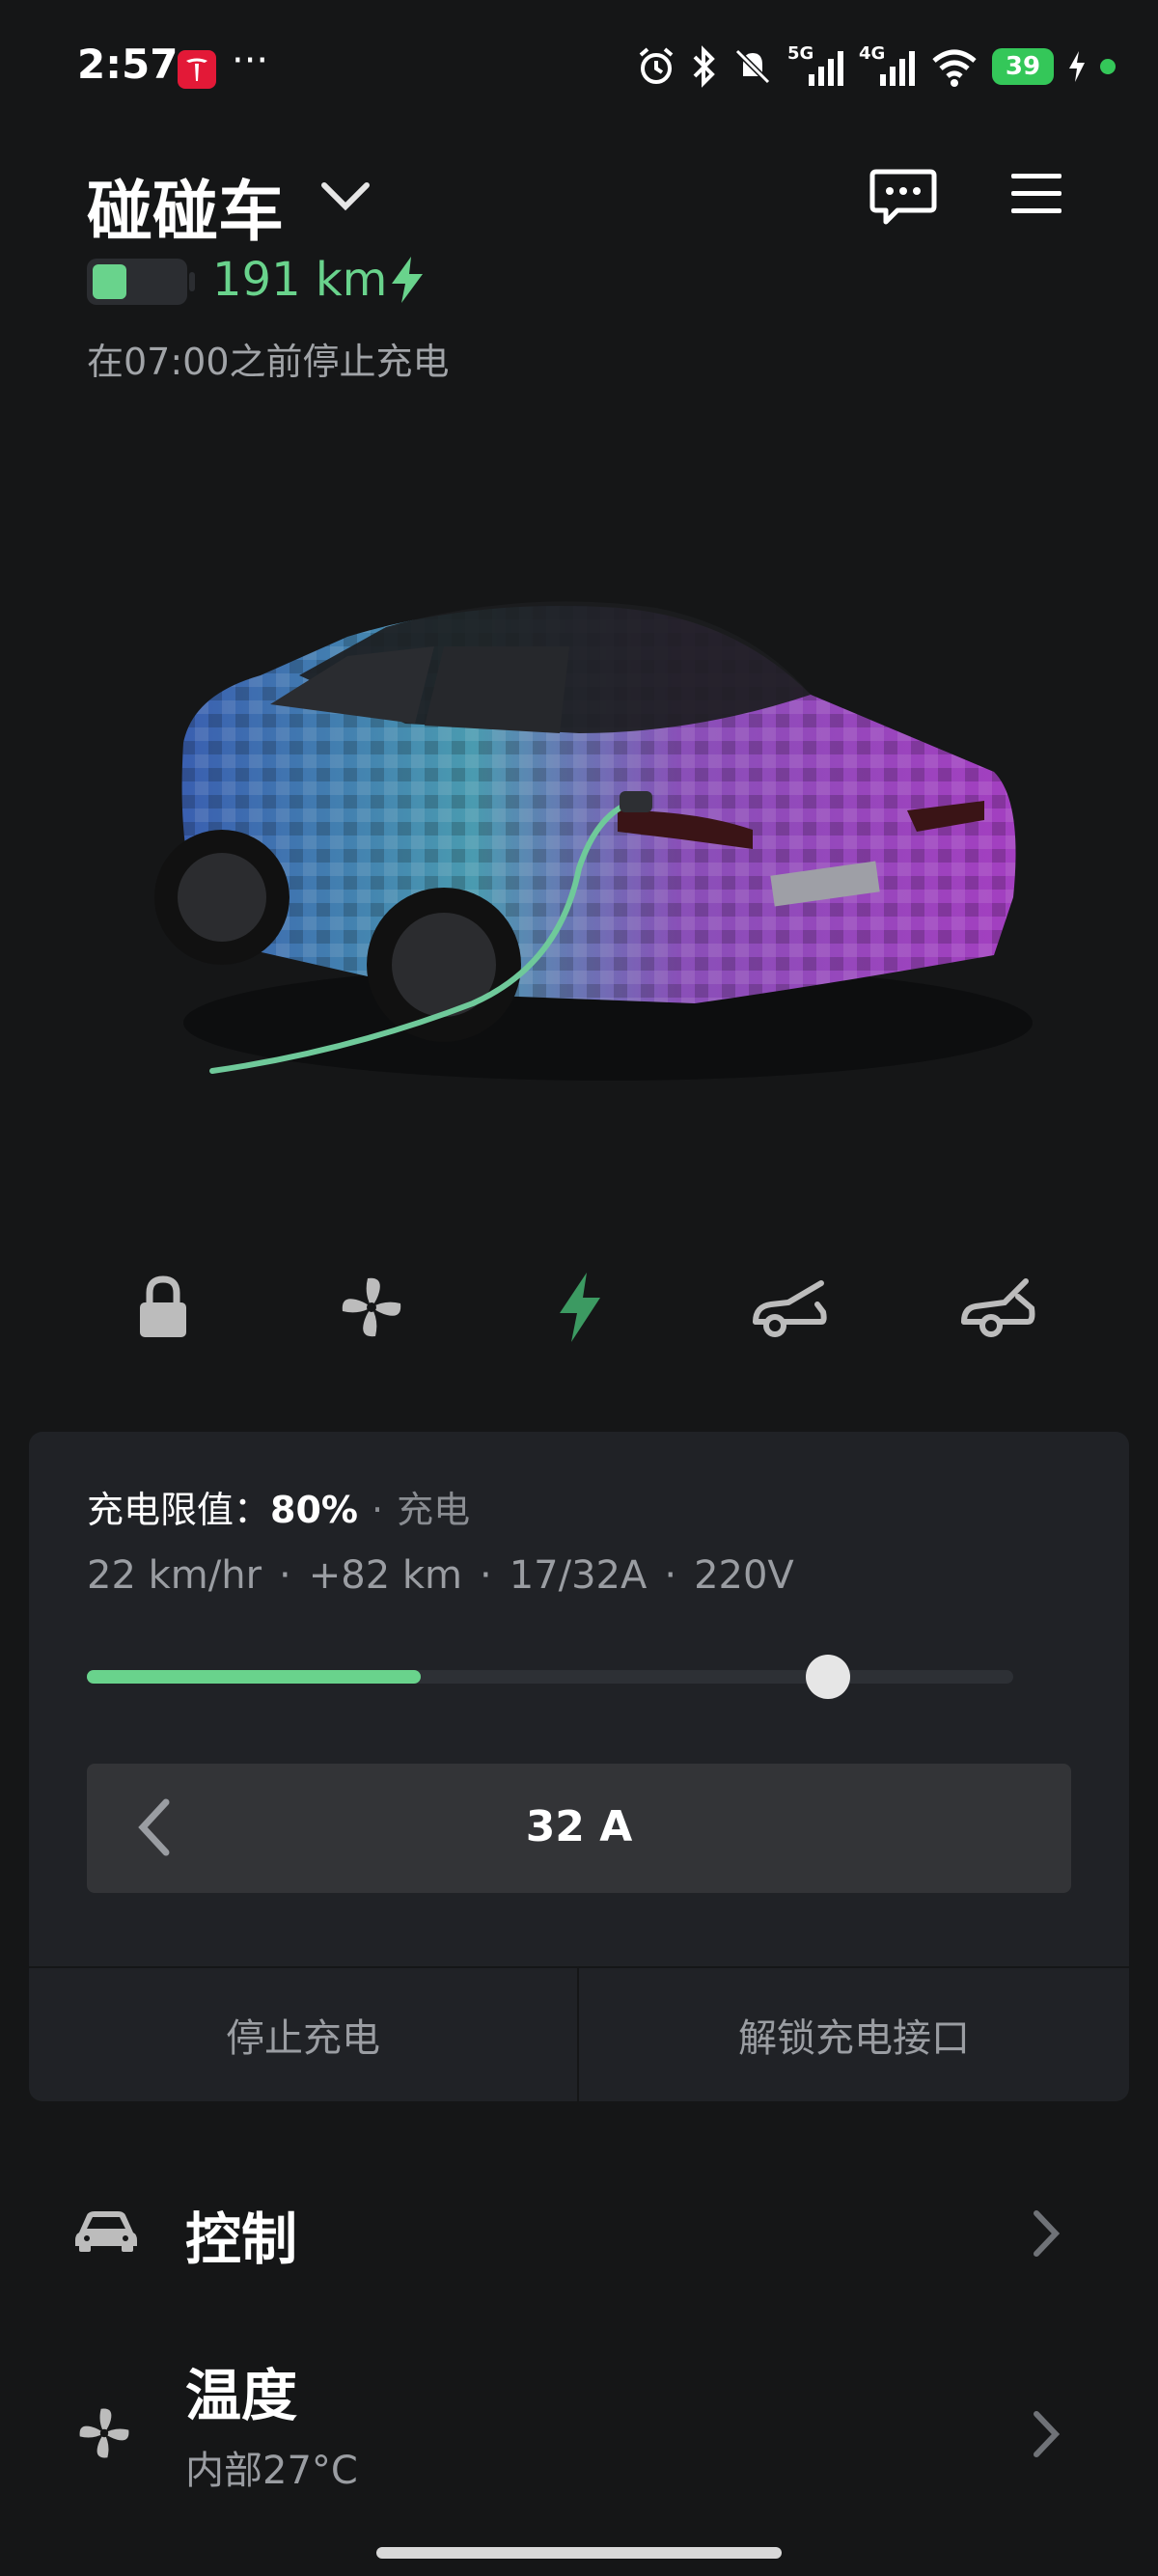 Image resolution: width=1158 pixels, height=2576 pixels. What do you see at coordinates (185, 206) in the screenshot?
I see `vehicle-name: 碰碰车` at bounding box center [185, 206].